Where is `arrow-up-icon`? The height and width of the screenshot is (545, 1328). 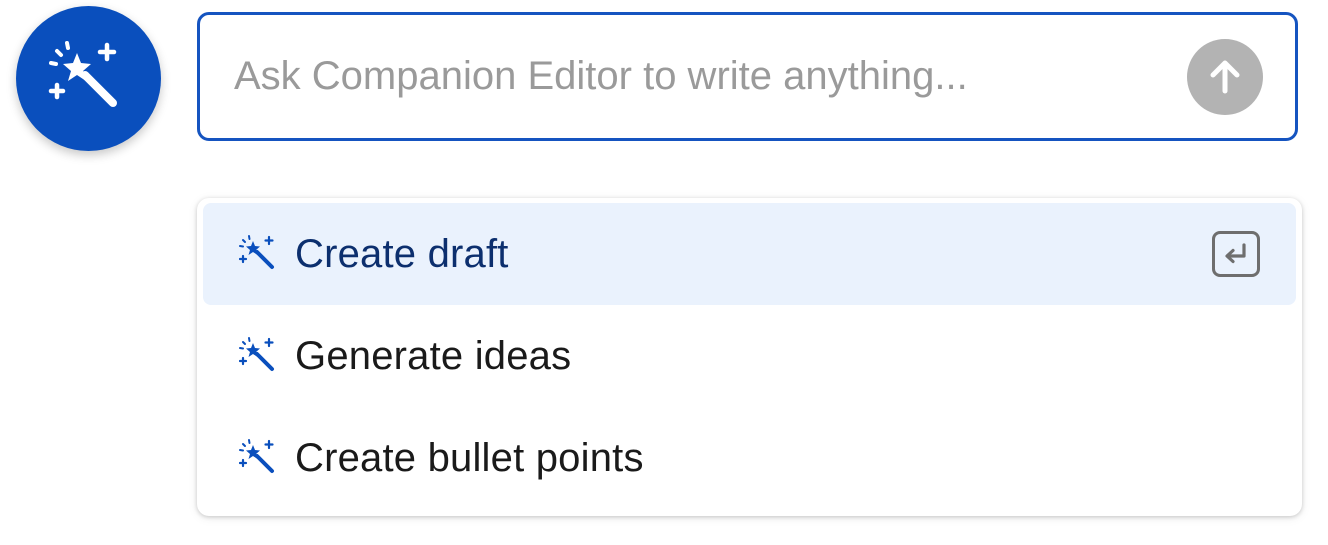 arrow-up-icon is located at coordinates (1225, 76).